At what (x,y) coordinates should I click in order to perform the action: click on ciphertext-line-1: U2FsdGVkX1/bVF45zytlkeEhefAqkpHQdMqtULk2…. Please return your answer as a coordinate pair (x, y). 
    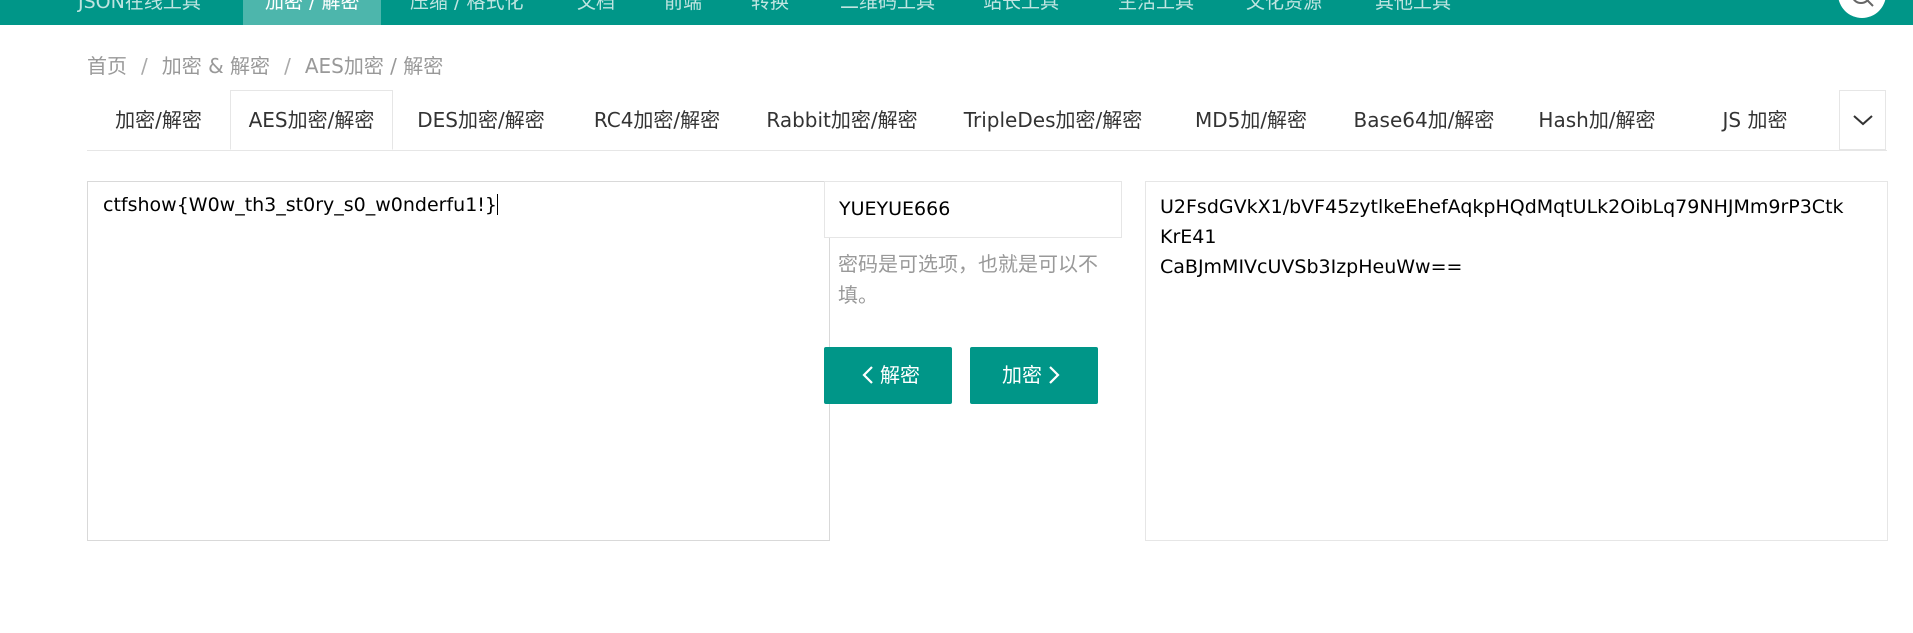
    Looking at the image, I should click on (1502, 207).